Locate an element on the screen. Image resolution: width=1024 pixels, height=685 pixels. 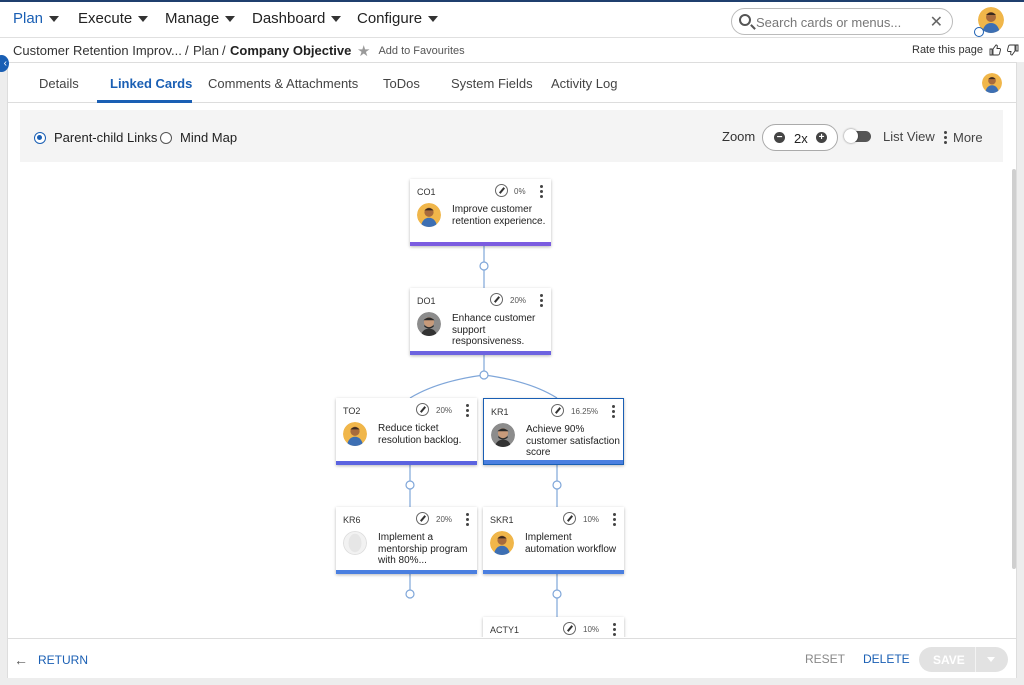
radio-mind-map: Mind Map is located at coordinates (198, 137).